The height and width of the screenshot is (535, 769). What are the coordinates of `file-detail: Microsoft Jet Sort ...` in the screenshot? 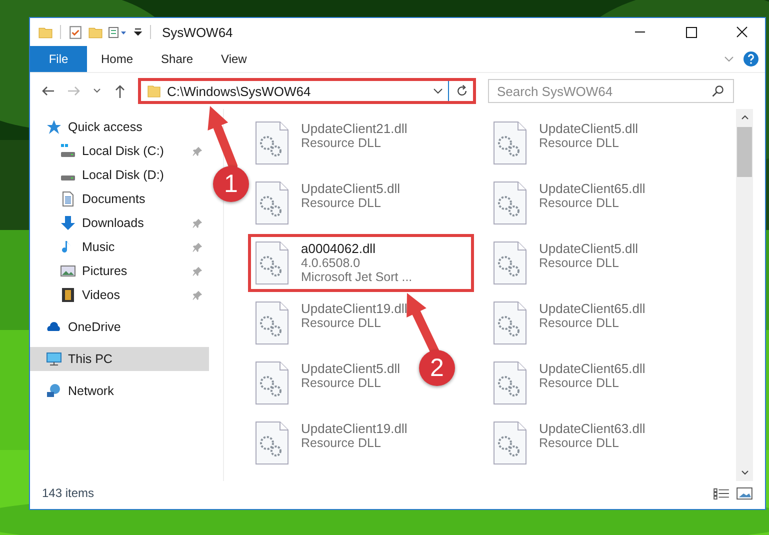 It's located at (356, 277).